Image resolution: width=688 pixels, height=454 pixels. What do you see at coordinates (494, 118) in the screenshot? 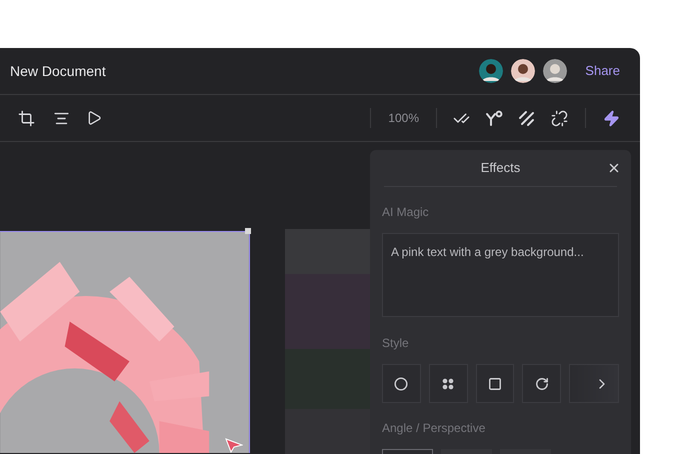
I see `branch-icon` at bounding box center [494, 118].